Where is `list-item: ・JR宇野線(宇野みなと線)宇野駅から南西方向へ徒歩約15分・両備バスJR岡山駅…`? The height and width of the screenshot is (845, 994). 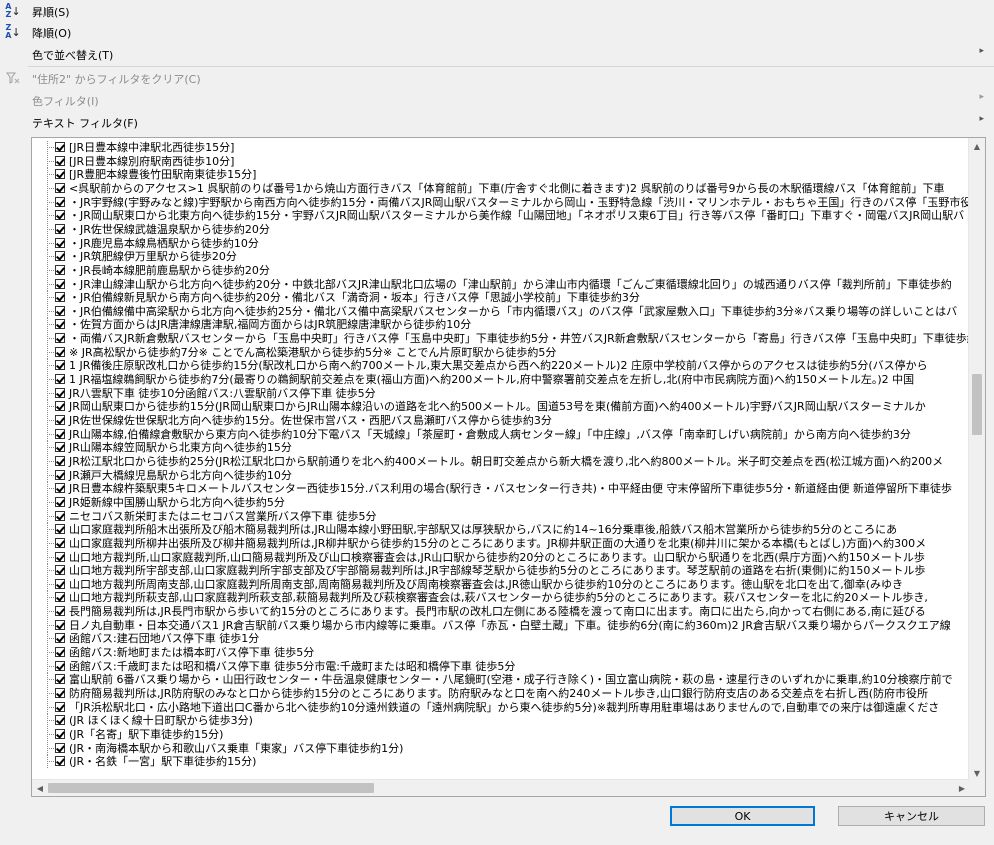
list-item: ・JR宇野線(宇野みなと線)宇野駅から南西方向へ徒歩約15分・両備バスJR岡山駅… is located at coordinates (501, 202).